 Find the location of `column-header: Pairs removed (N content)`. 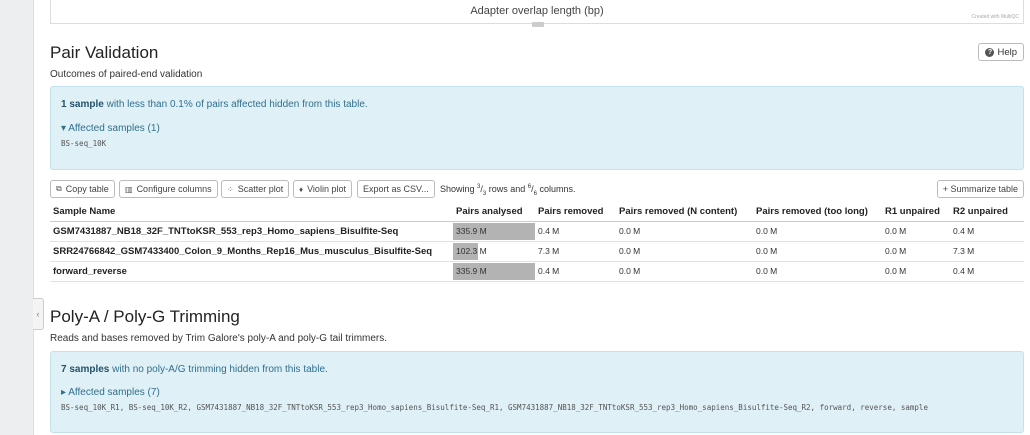

column-header: Pairs removed (N content) is located at coordinates (684, 212).